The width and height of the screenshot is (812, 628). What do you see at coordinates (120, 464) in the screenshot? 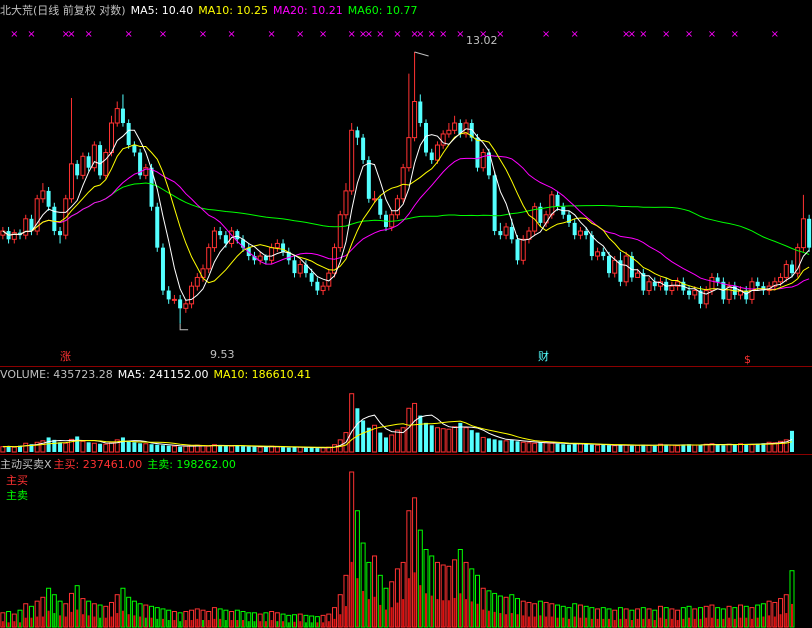
I see `flow-panel-header: 主动买卖X 主买: 237461.00 主卖: 198262.00` at bounding box center [120, 464].